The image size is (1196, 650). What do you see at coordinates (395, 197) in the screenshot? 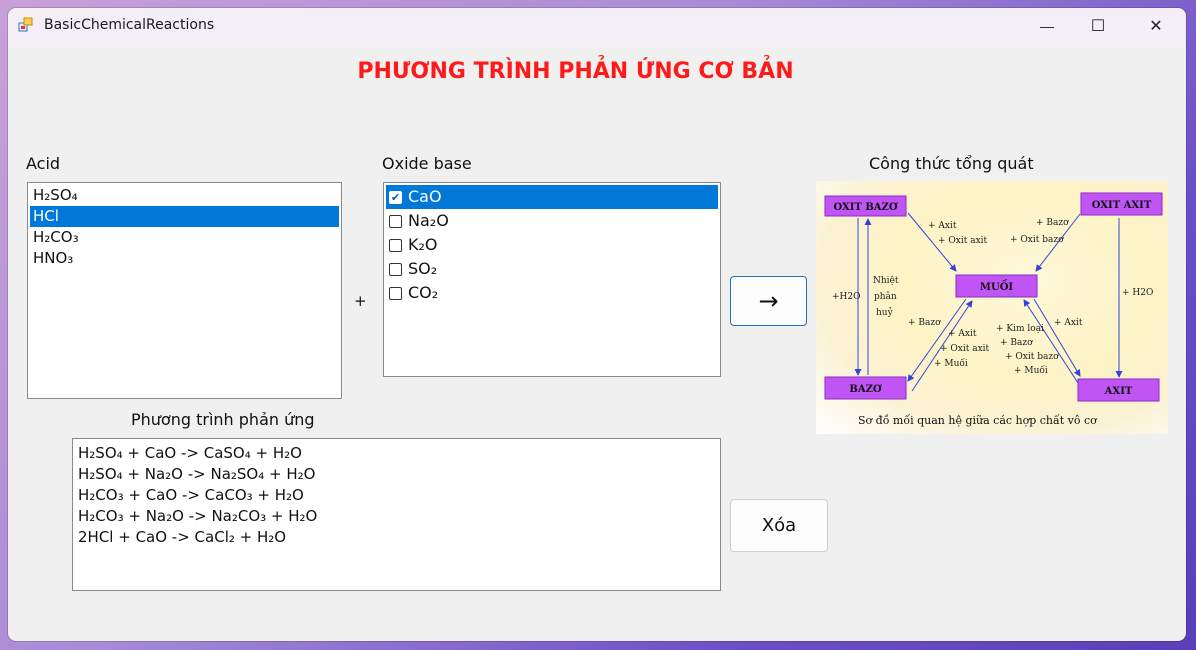
I see `checkbox-checked-icon: ✔` at bounding box center [395, 197].